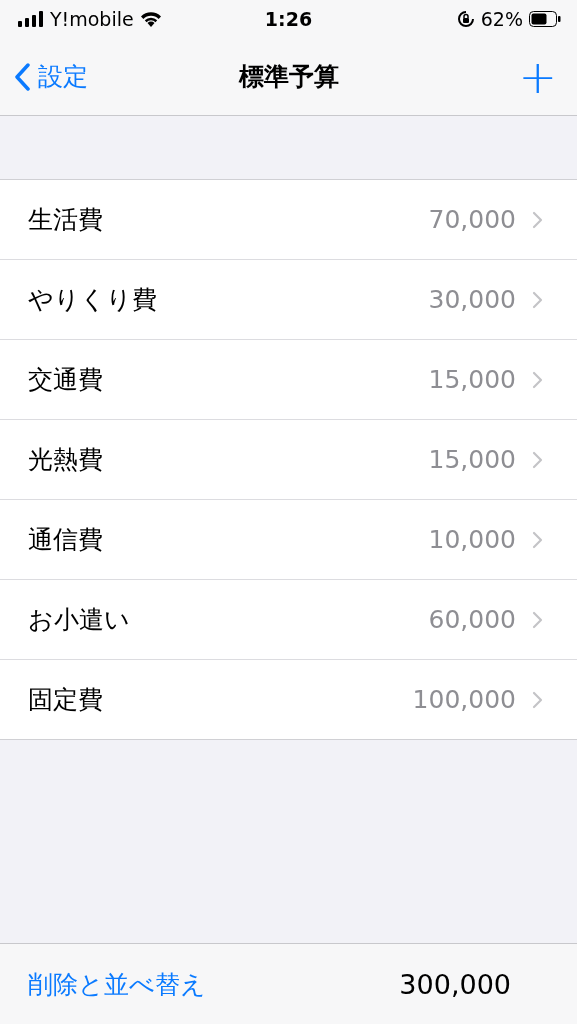 This screenshot has width=577, height=1024. I want to click on budget-row: 通信費 10,000, so click(288, 540).